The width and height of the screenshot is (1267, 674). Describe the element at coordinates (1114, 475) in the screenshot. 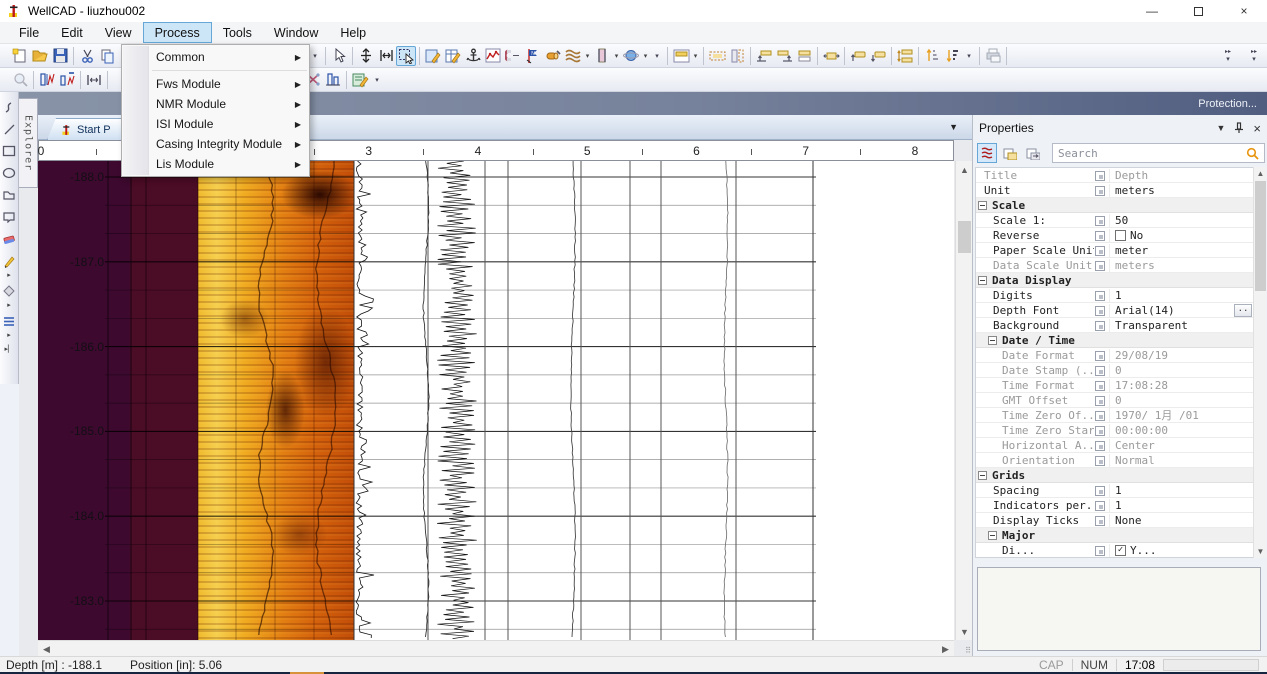

I see `property-group-grids: Grids` at that location.